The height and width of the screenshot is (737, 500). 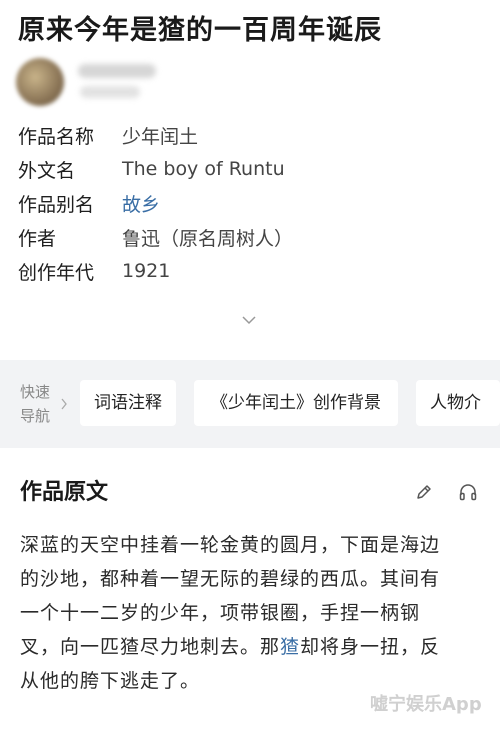 What do you see at coordinates (146, 271) in the screenshot?
I see `info-value: 1921` at bounding box center [146, 271].